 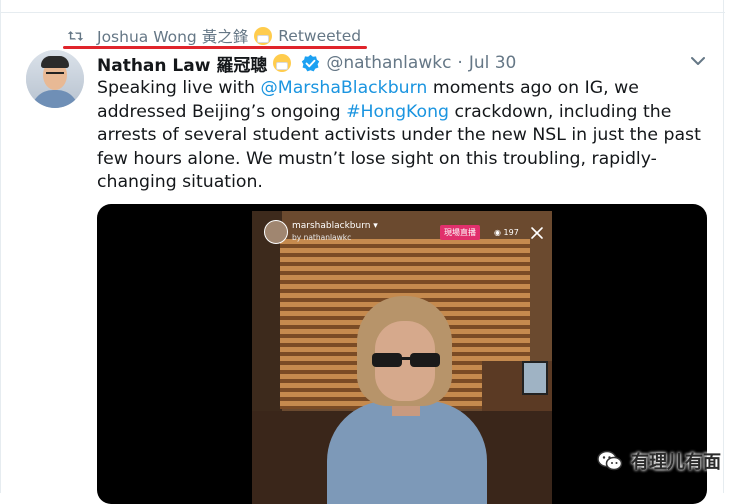 What do you see at coordinates (363, 12) in the screenshot?
I see `divider` at bounding box center [363, 12].